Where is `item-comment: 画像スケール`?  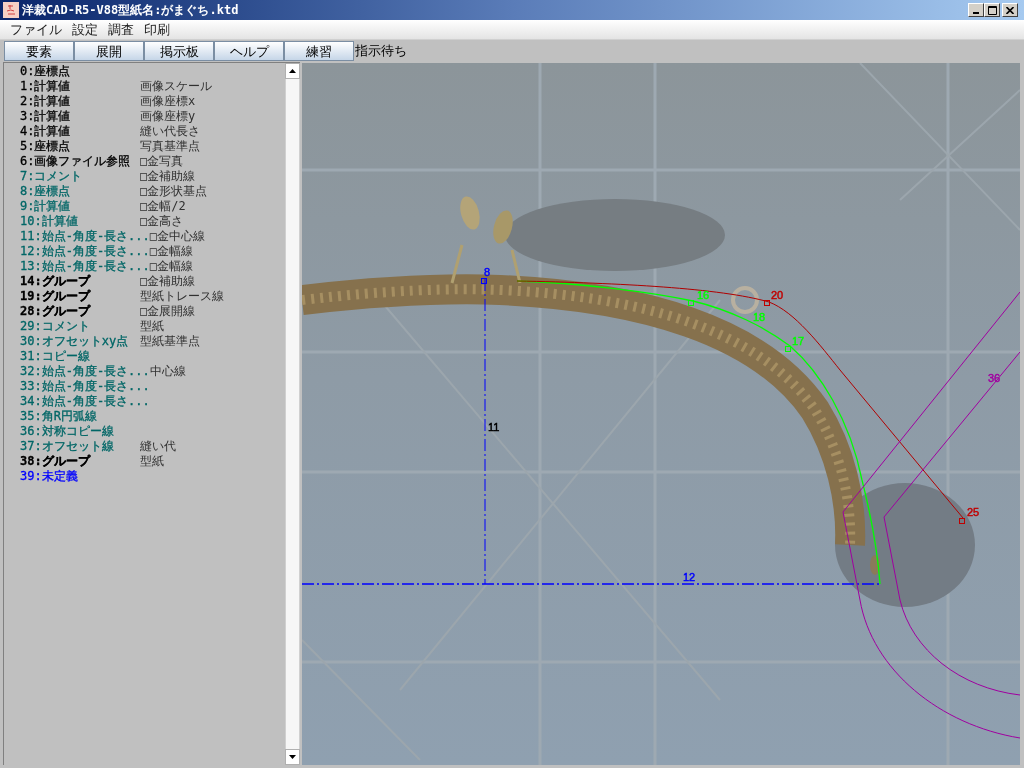 item-comment: 画像スケール is located at coordinates (176, 86).